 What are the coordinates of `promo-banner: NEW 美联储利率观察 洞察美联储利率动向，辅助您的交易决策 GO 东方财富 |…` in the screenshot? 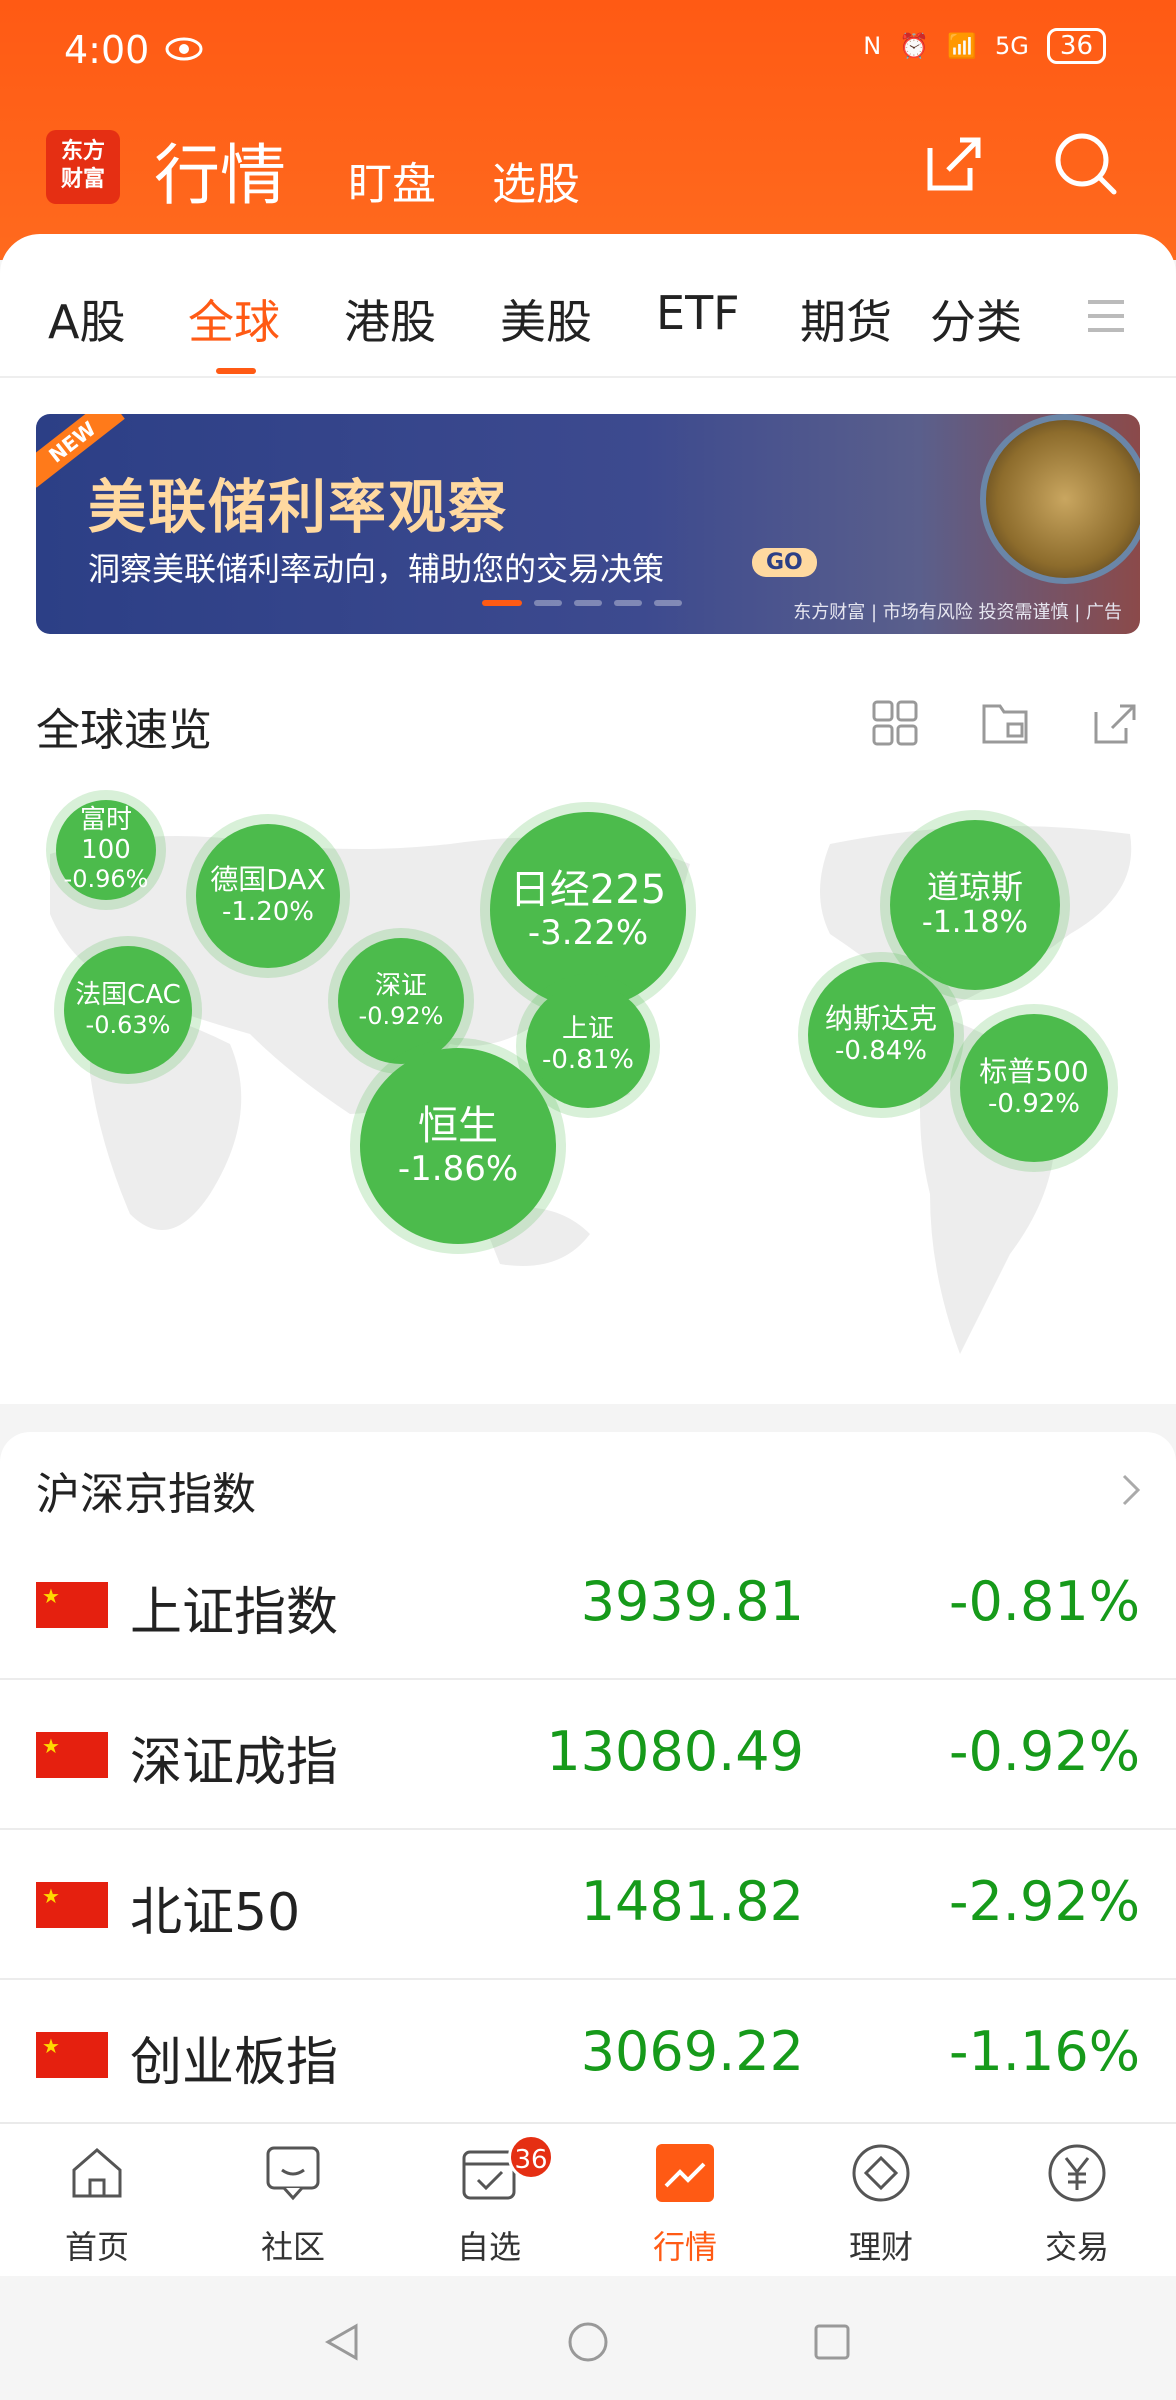 It's located at (588, 524).